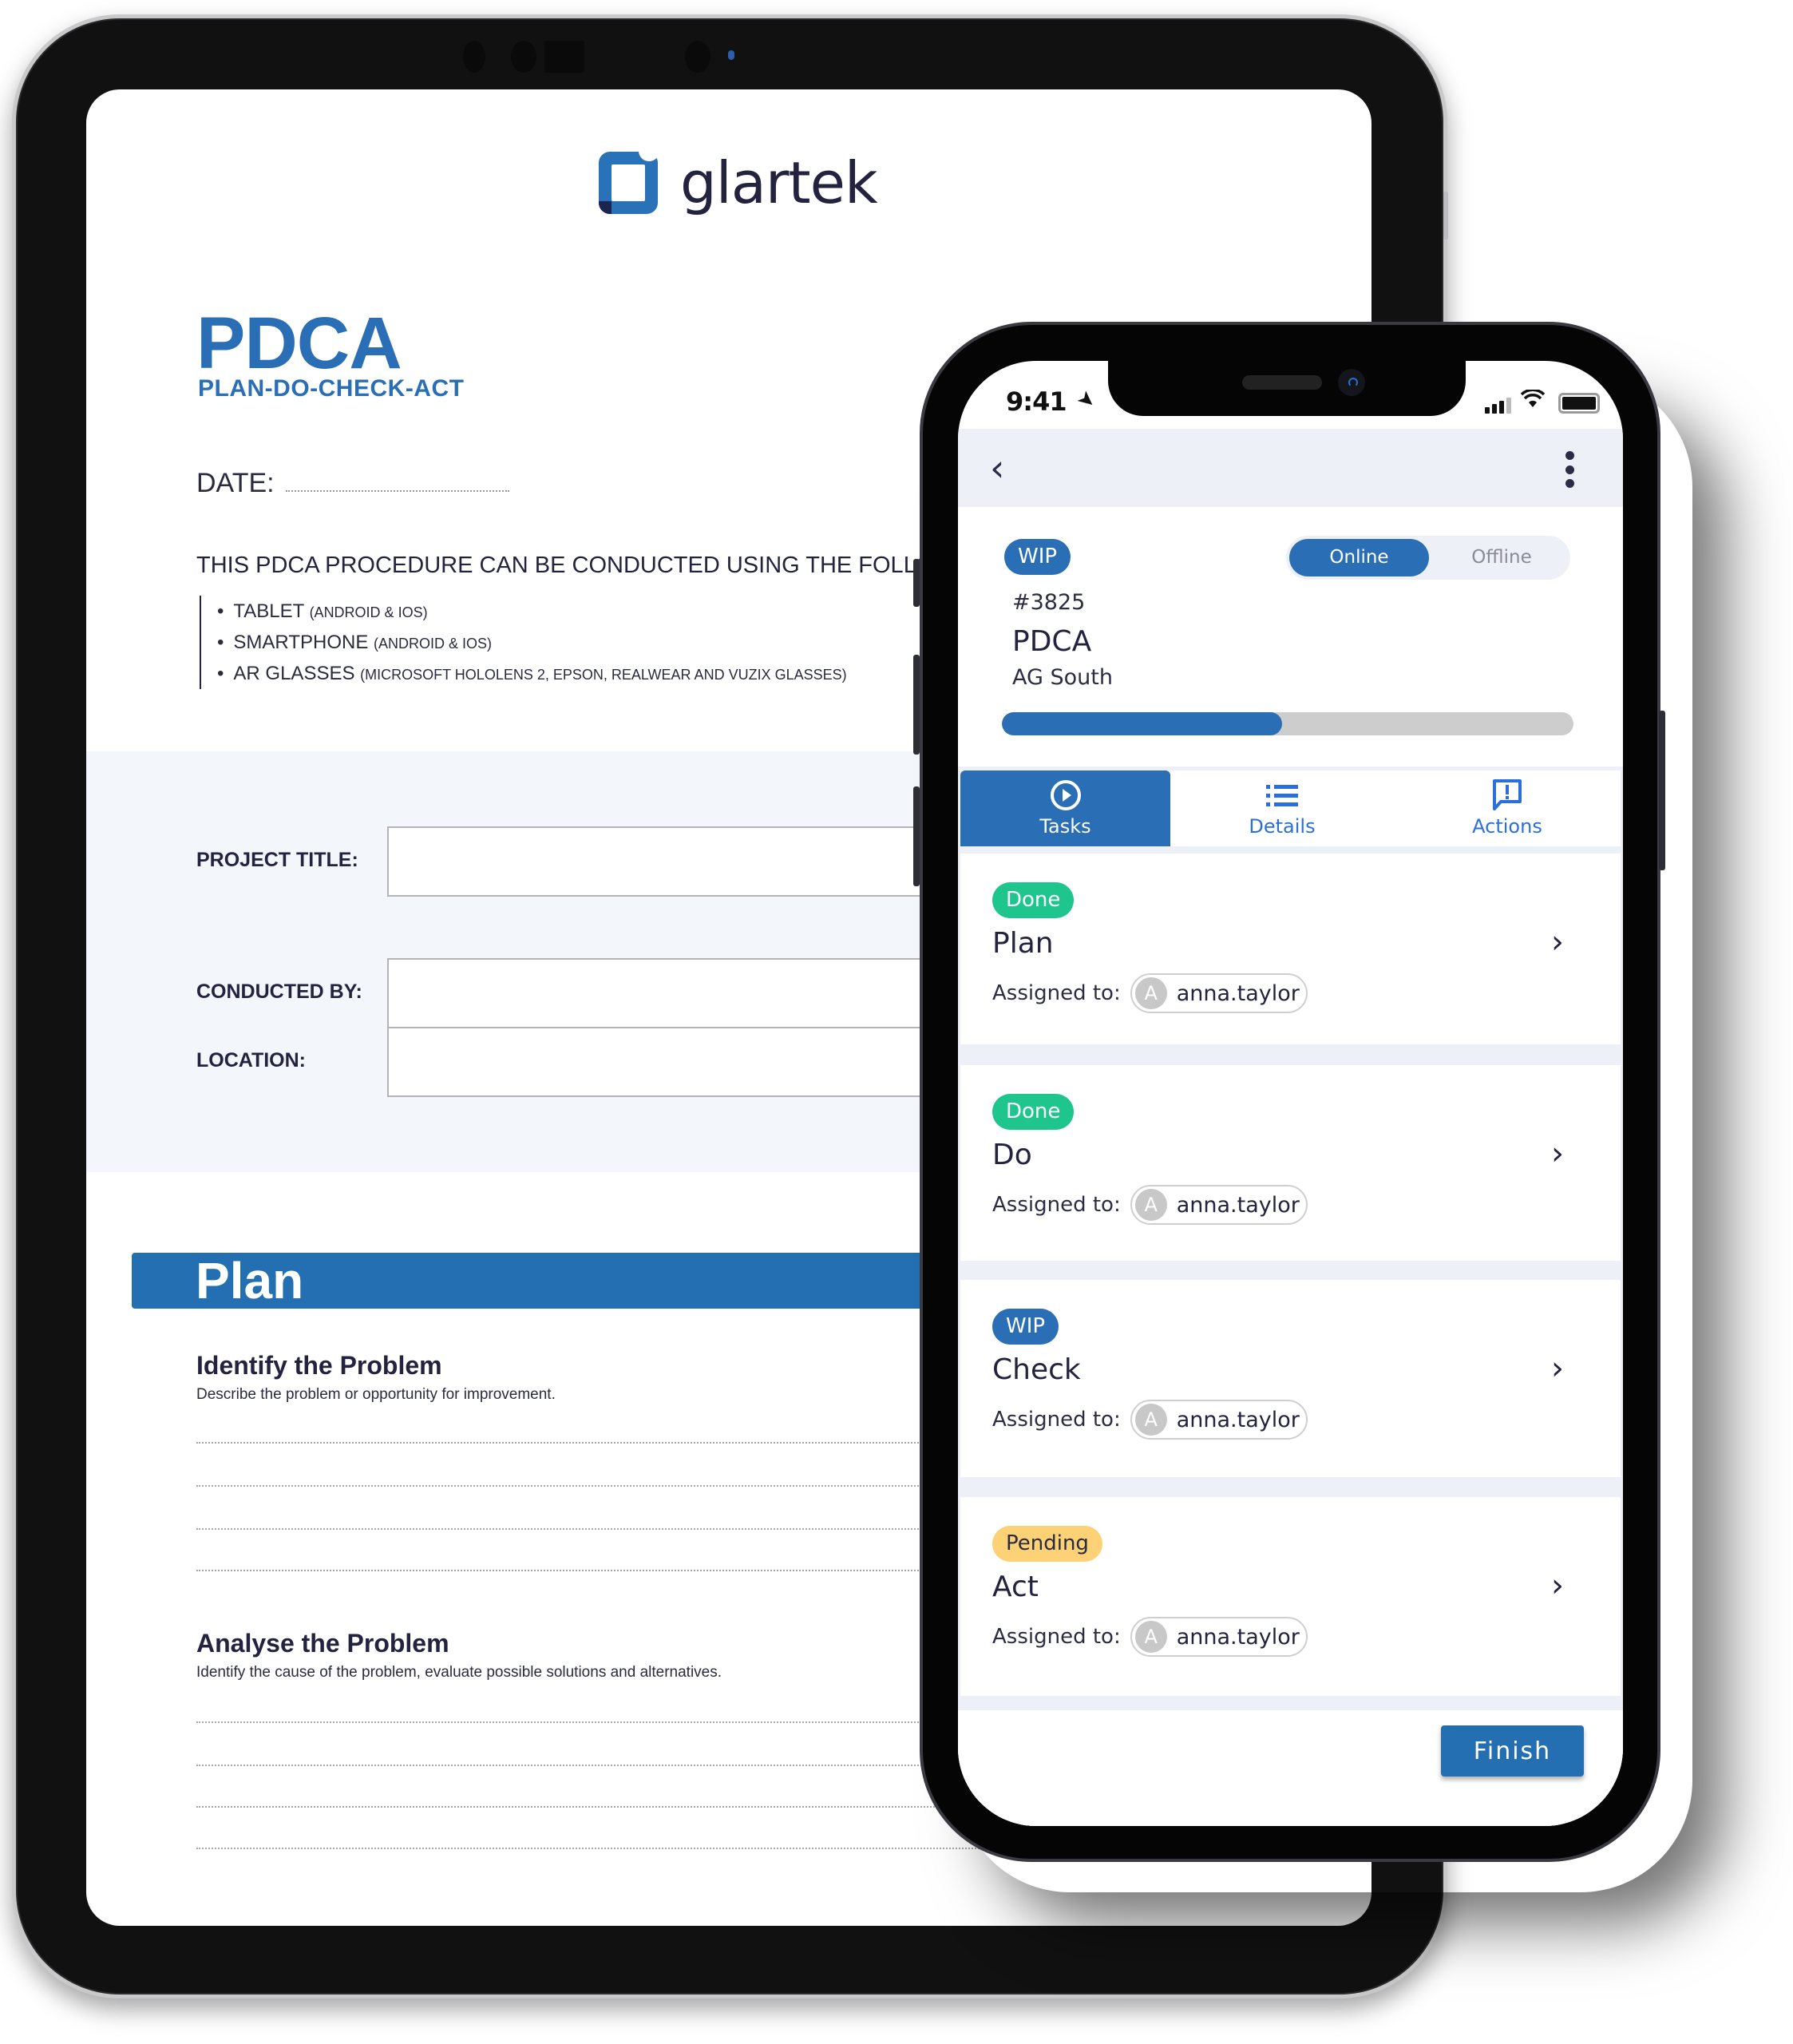  What do you see at coordinates (1501, 557) in the screenshot?
I see `offline-toggle-option: Offline` at bounding box center [1501, 557].